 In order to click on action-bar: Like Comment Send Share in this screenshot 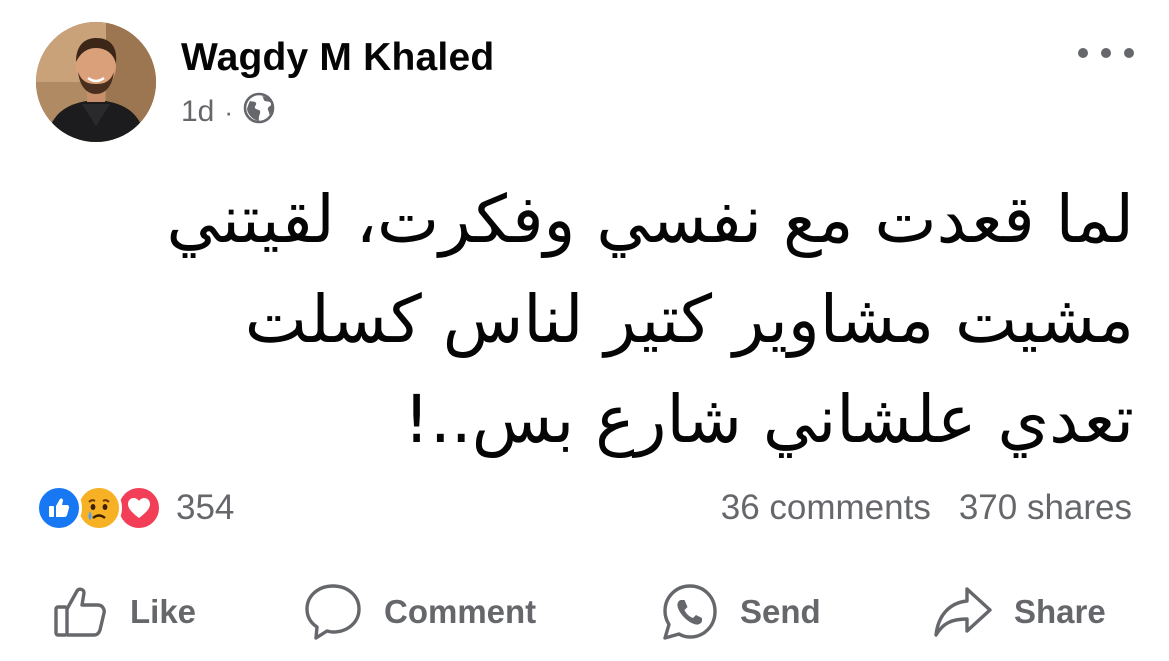, I will do `click(584, 612)`.